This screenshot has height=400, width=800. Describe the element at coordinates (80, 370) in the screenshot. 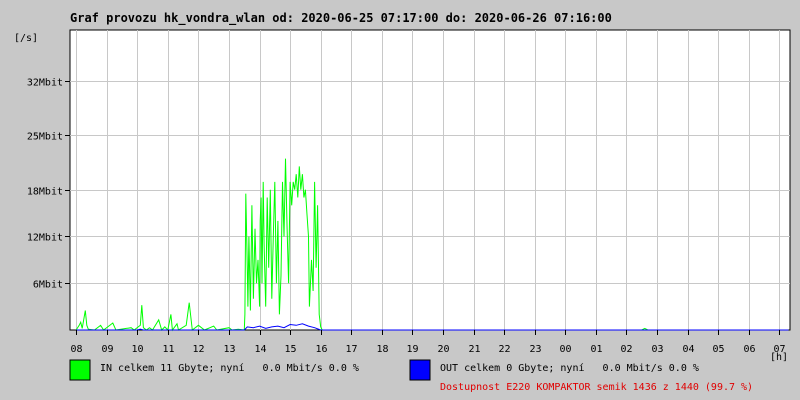

I see `legend-swatch-in` at that location.